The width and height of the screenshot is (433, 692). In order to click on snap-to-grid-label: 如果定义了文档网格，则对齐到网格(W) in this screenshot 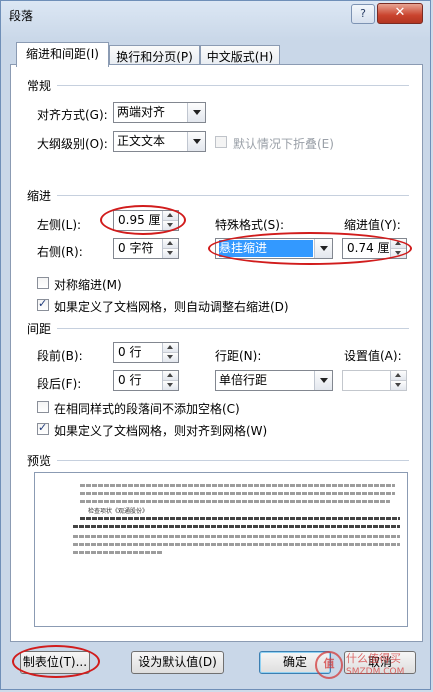, I will do `click(161, 431)`.